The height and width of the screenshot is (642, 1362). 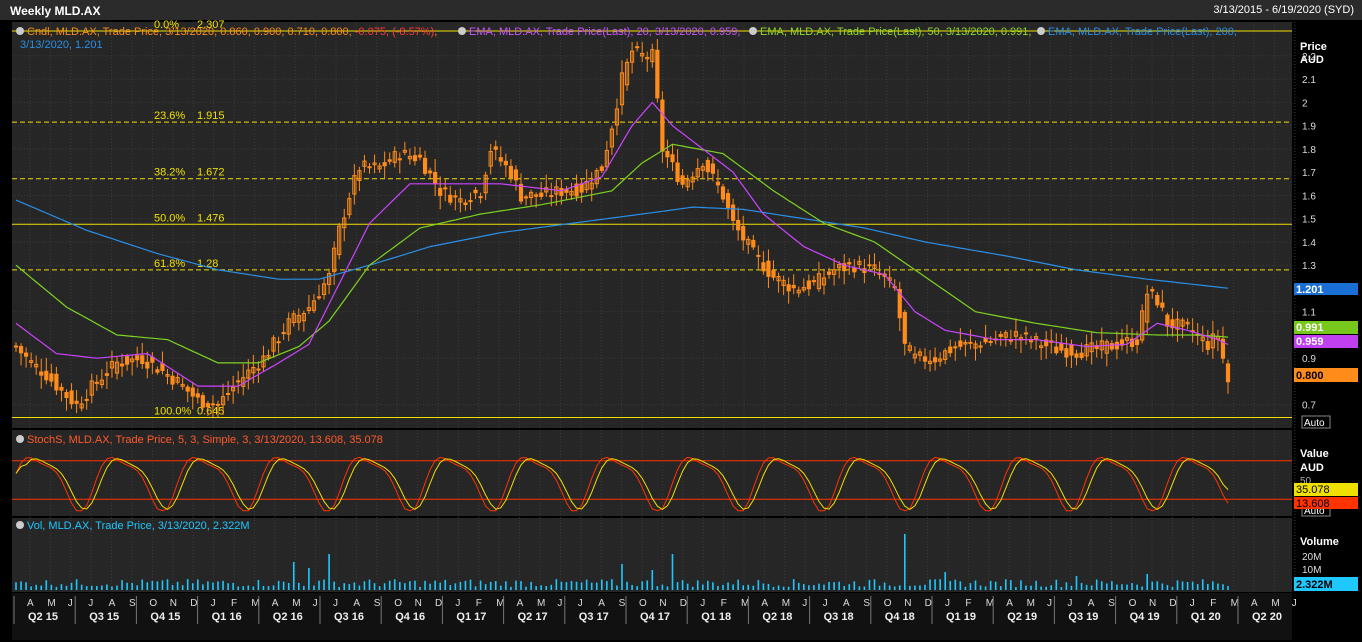 What do you see at coordinates (1083, 617) in the screenshot?
I see `quarter-tick-label: Q3 19` at bounding box center [1083, 617].